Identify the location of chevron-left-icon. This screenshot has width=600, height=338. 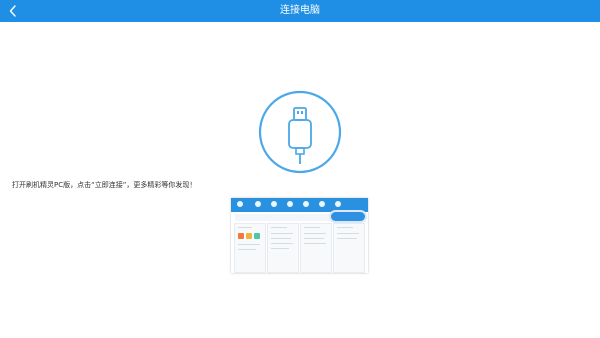
(12, 11).